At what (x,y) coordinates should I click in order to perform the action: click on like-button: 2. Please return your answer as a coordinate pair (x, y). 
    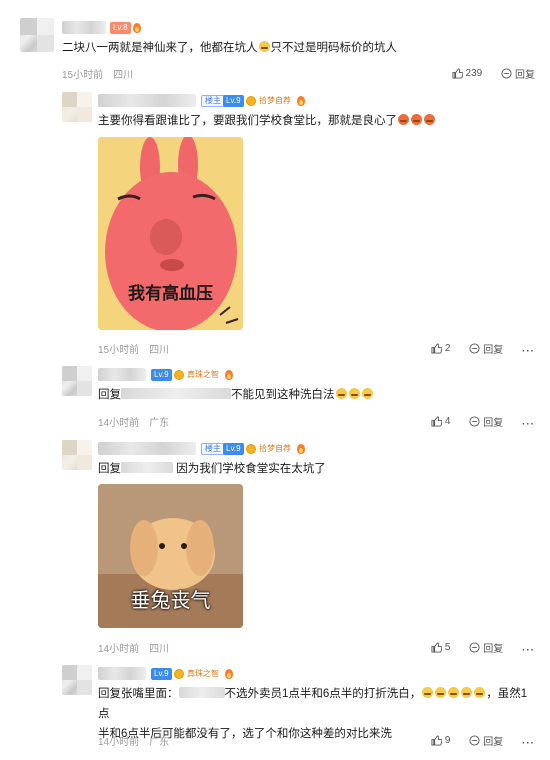
    Looking at the image, I should click on (440, 348).